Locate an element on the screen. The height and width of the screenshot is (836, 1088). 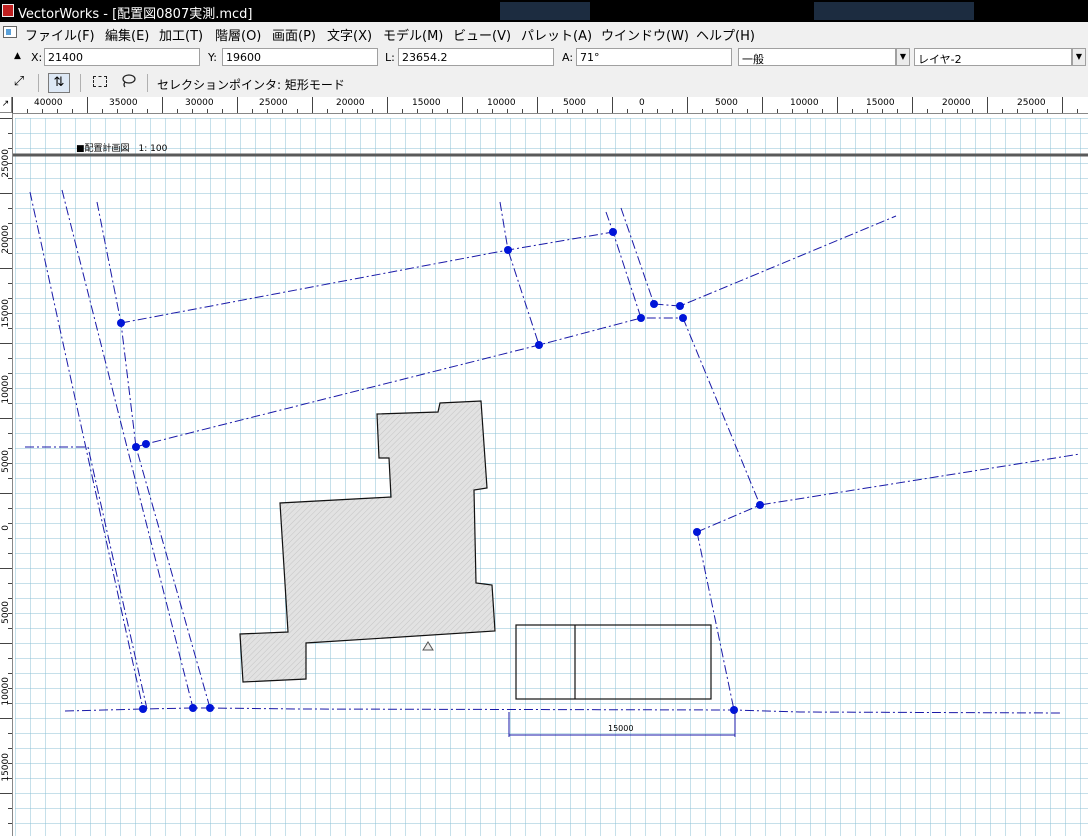
x-field: 21400 is located at coordinates (122, 57).